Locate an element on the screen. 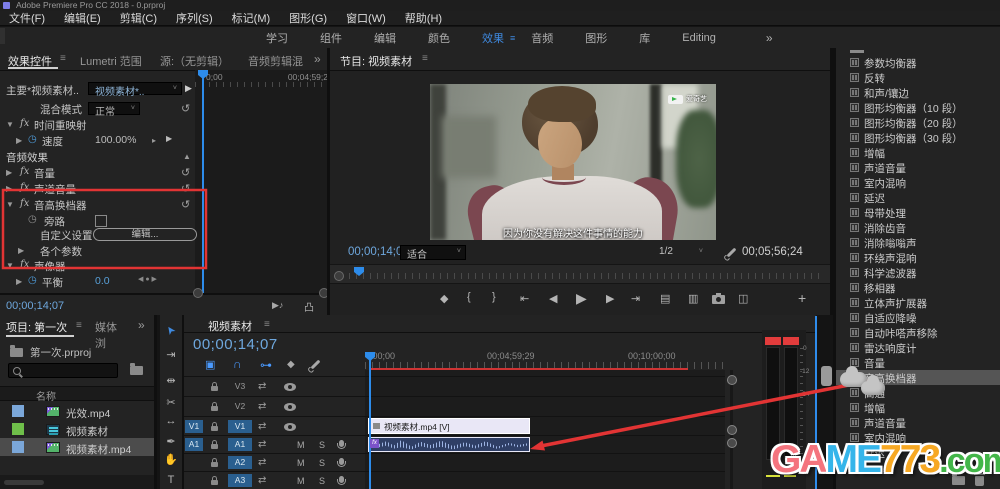  export-frame-camera-button is located at coordinates (718, 298).